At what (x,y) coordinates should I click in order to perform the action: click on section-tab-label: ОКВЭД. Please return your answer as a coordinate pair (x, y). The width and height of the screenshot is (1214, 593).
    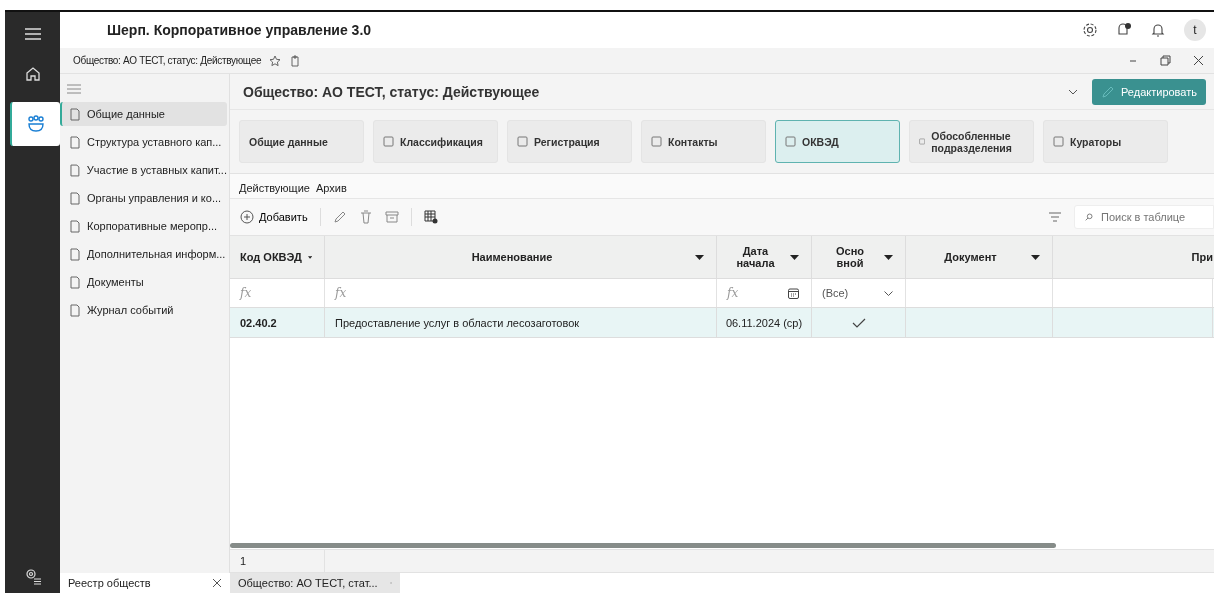
    Looking at the image, I should click on (820, 141).